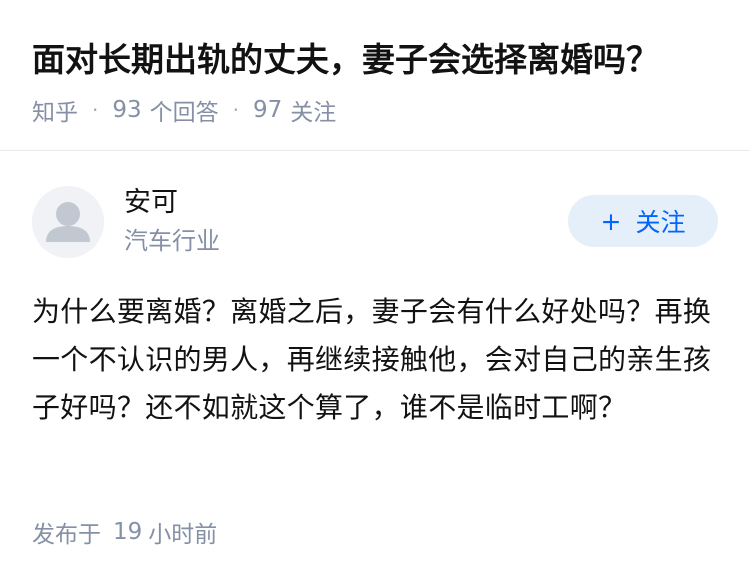  Describe the element at coordinates (151, 203) in the screenshot. I see `author-name: 安可` at that location.